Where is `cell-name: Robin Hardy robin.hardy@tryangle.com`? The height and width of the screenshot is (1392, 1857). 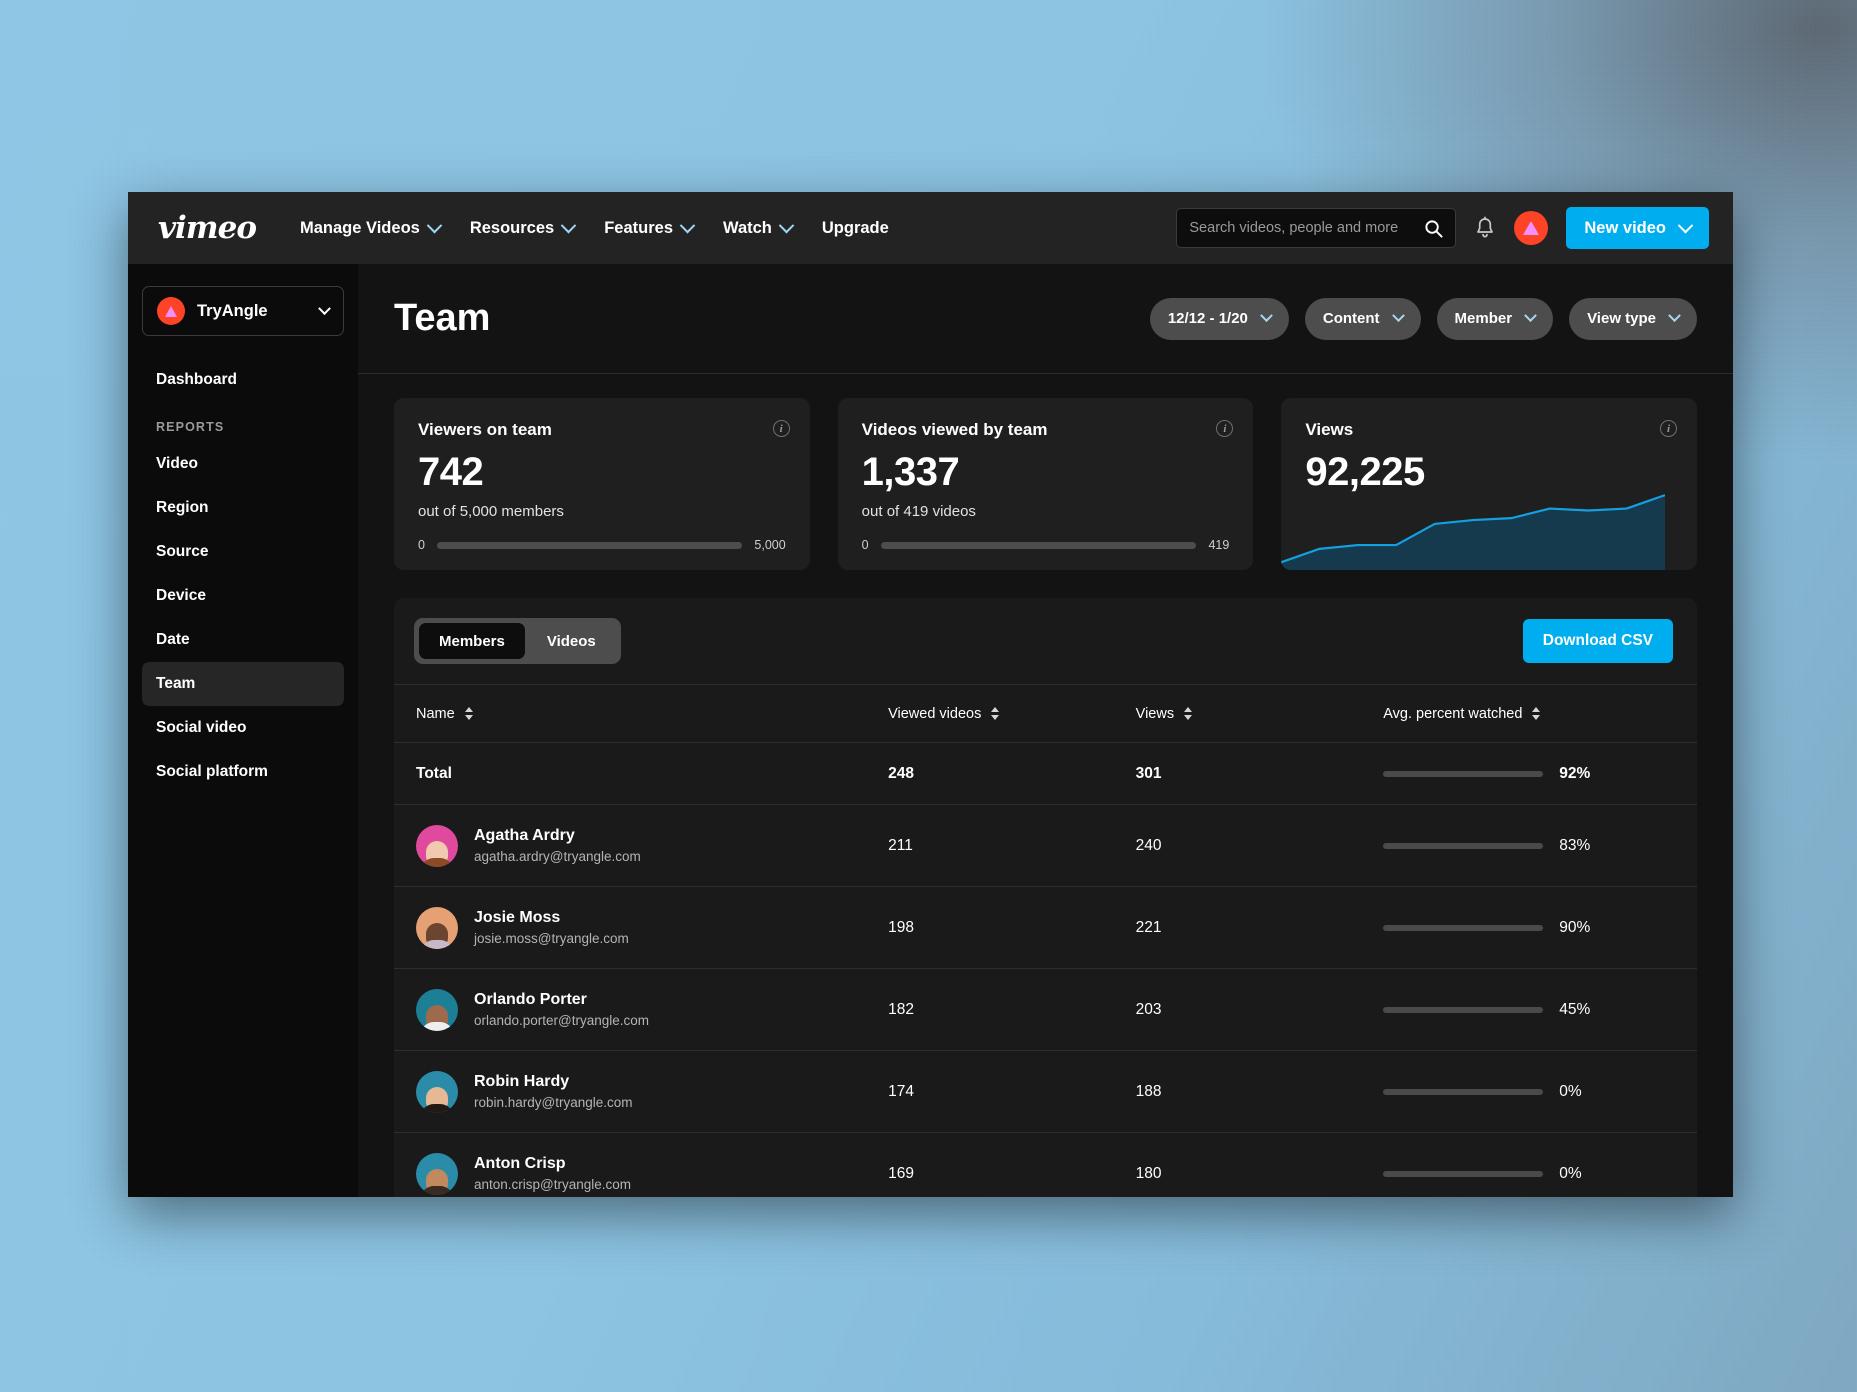
cell-name: Robin Hardy robin.hardy@tryangle.com is located at coordinates (635, 1092).